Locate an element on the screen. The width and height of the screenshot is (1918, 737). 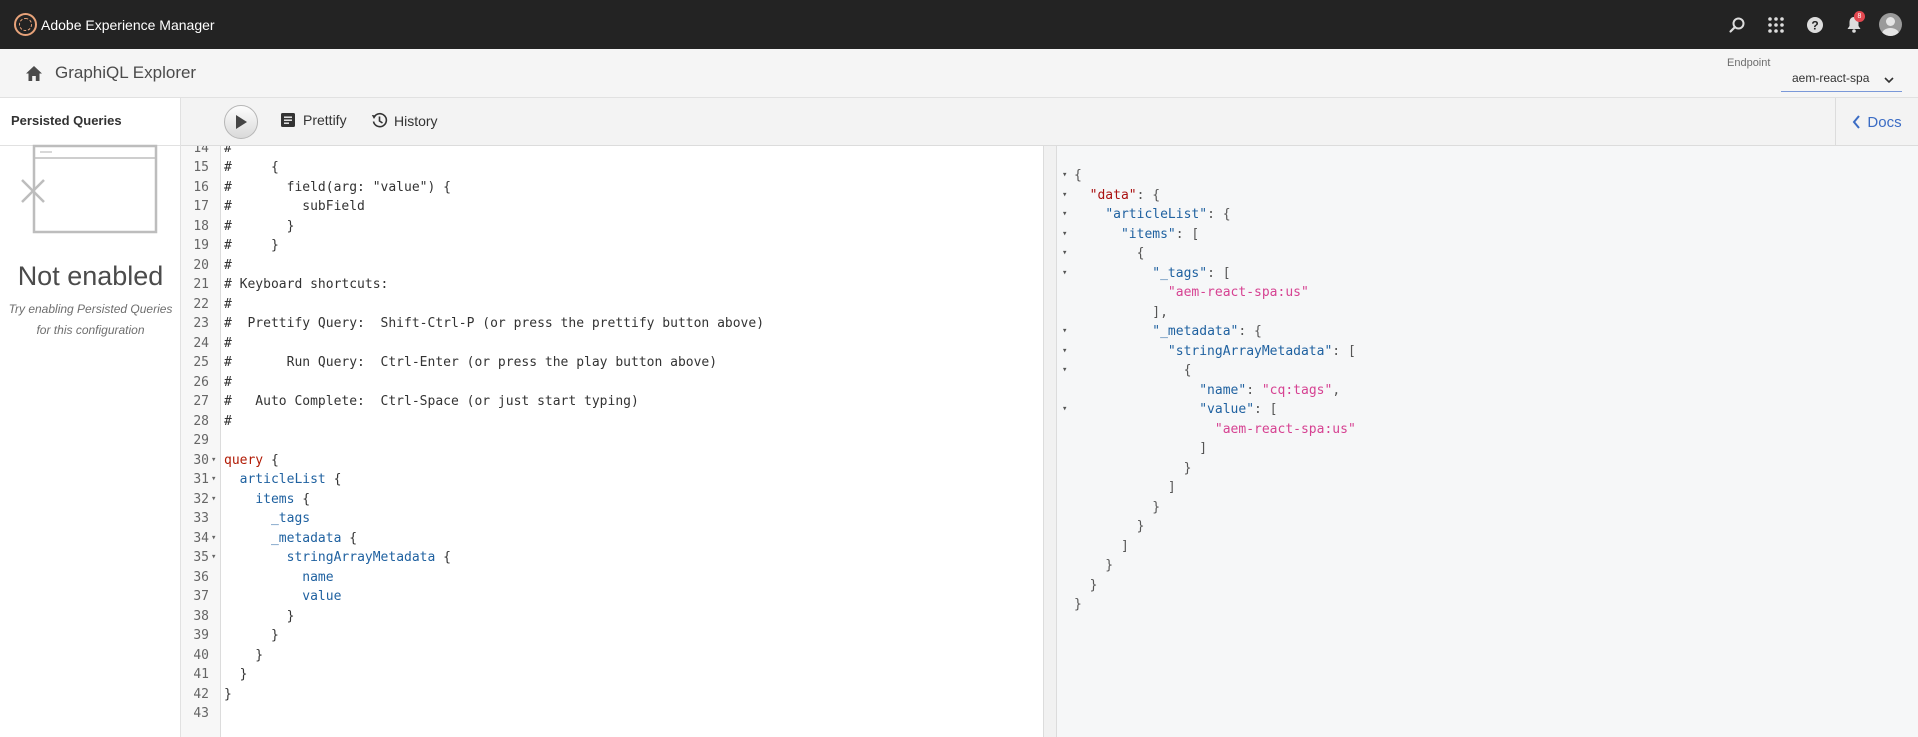
endpoint-select: aem-react-spa is located at coordinates (1841, 78).